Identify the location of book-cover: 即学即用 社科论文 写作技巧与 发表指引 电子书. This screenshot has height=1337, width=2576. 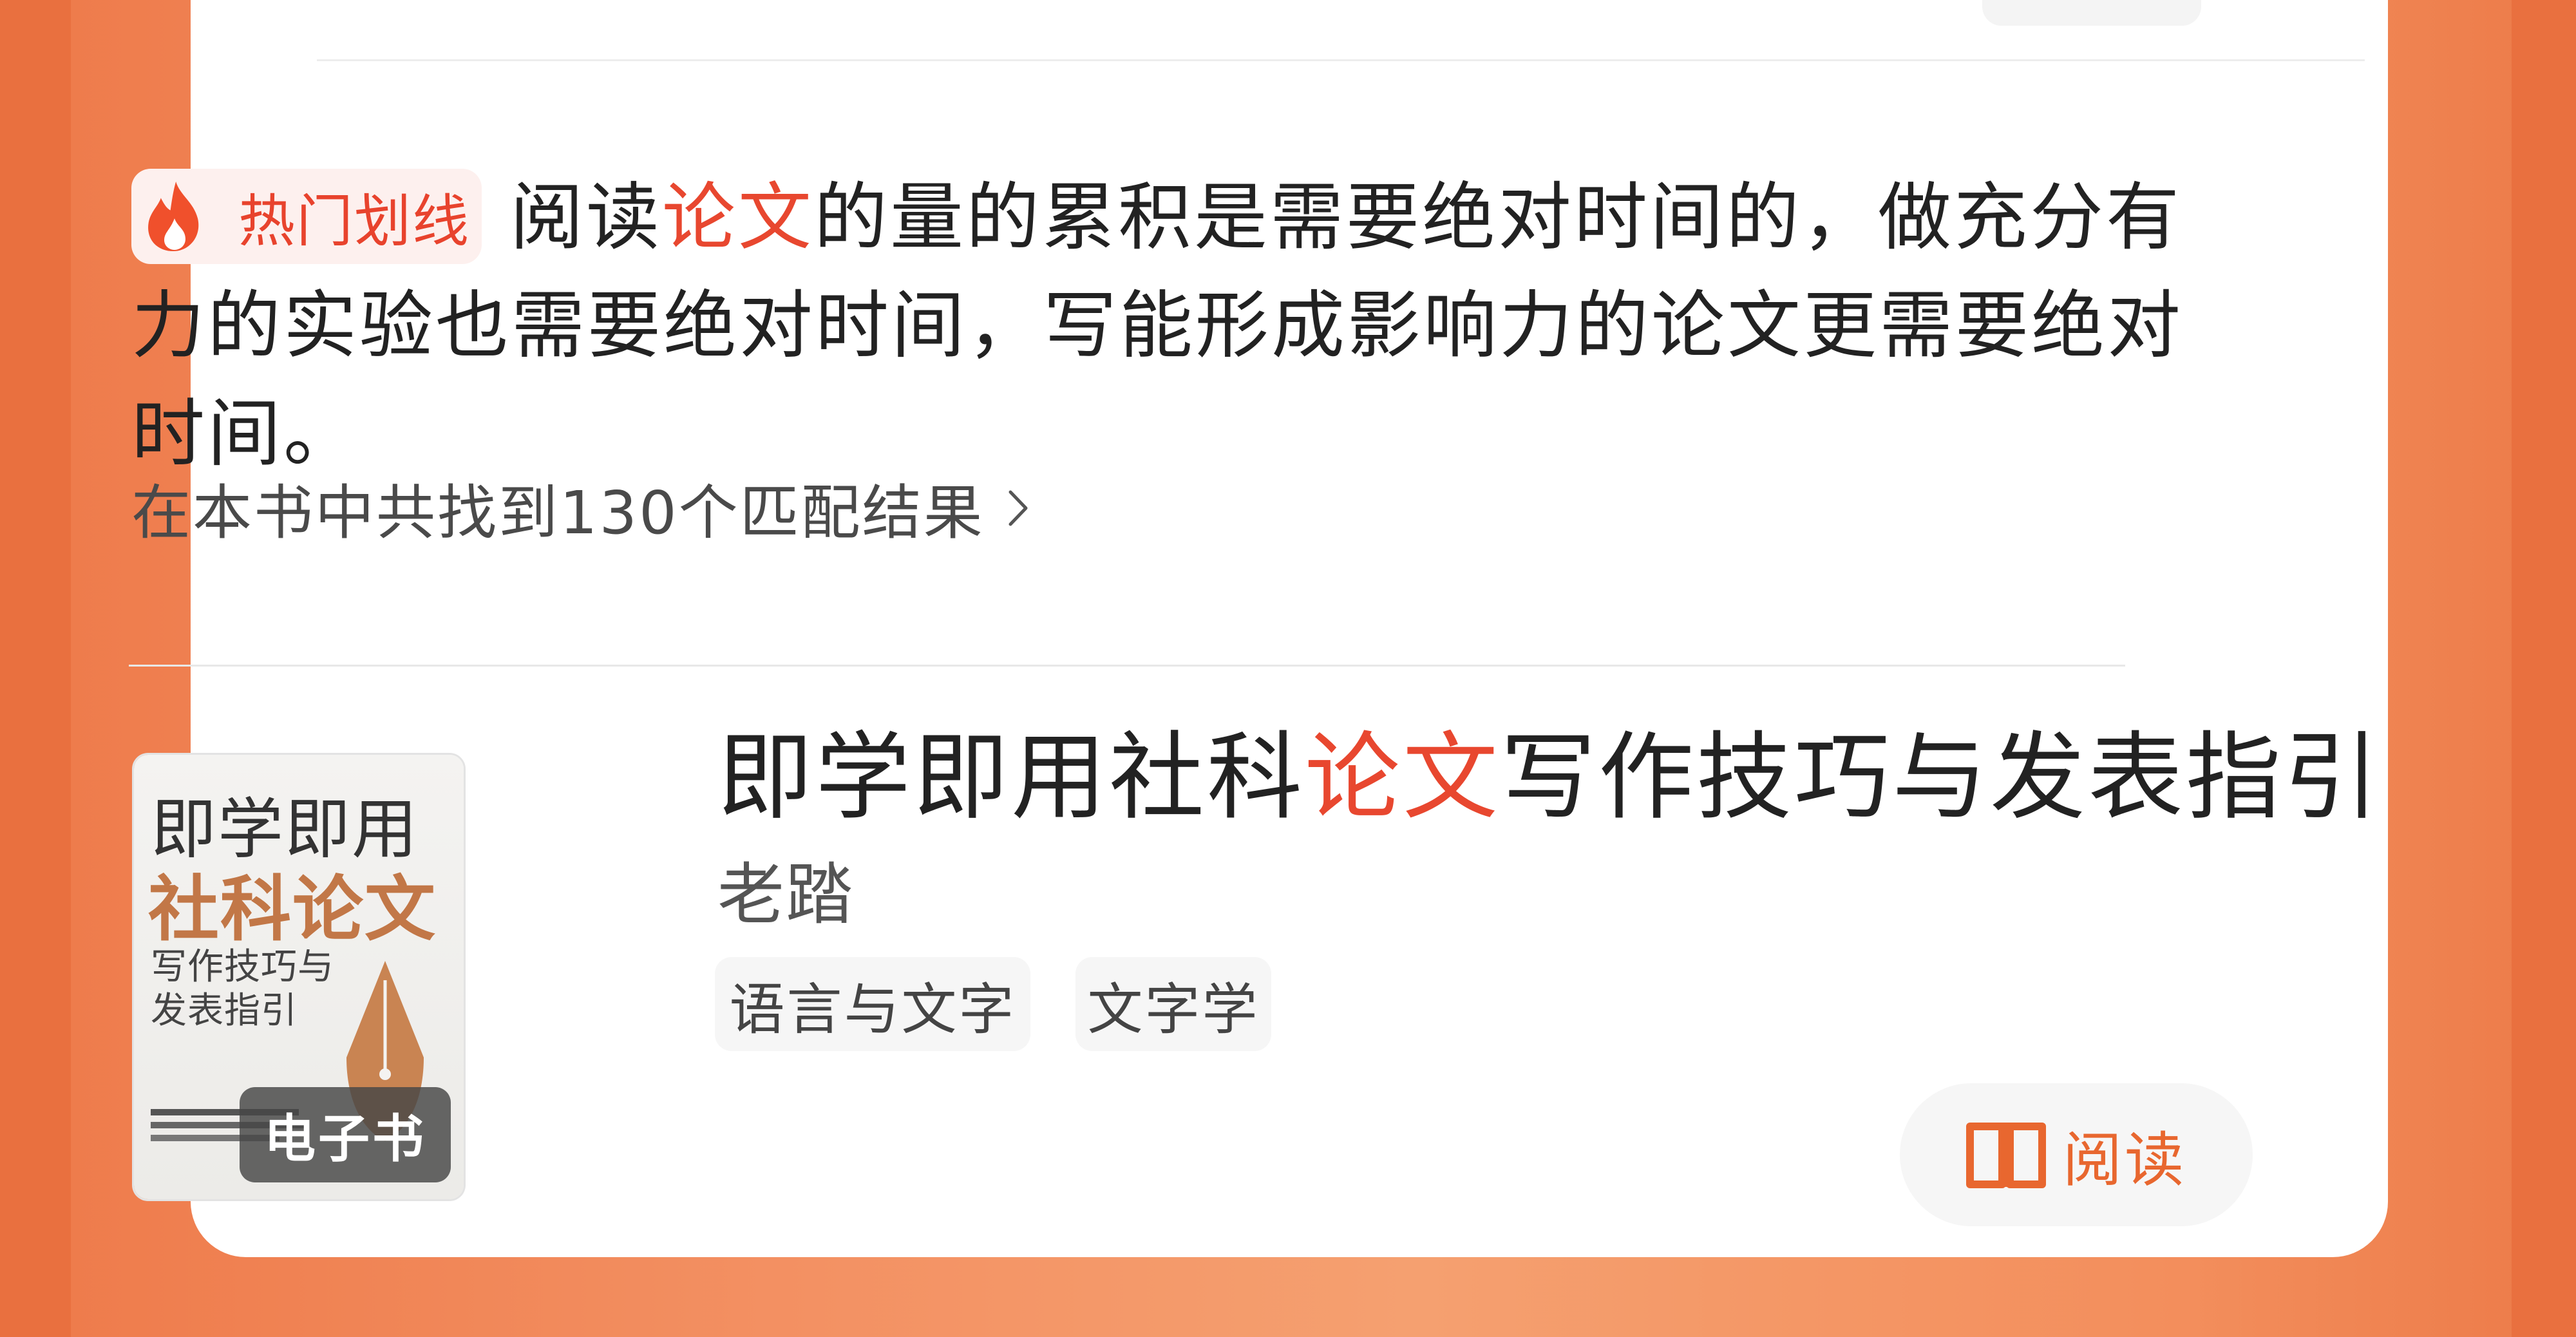
(299, 977).